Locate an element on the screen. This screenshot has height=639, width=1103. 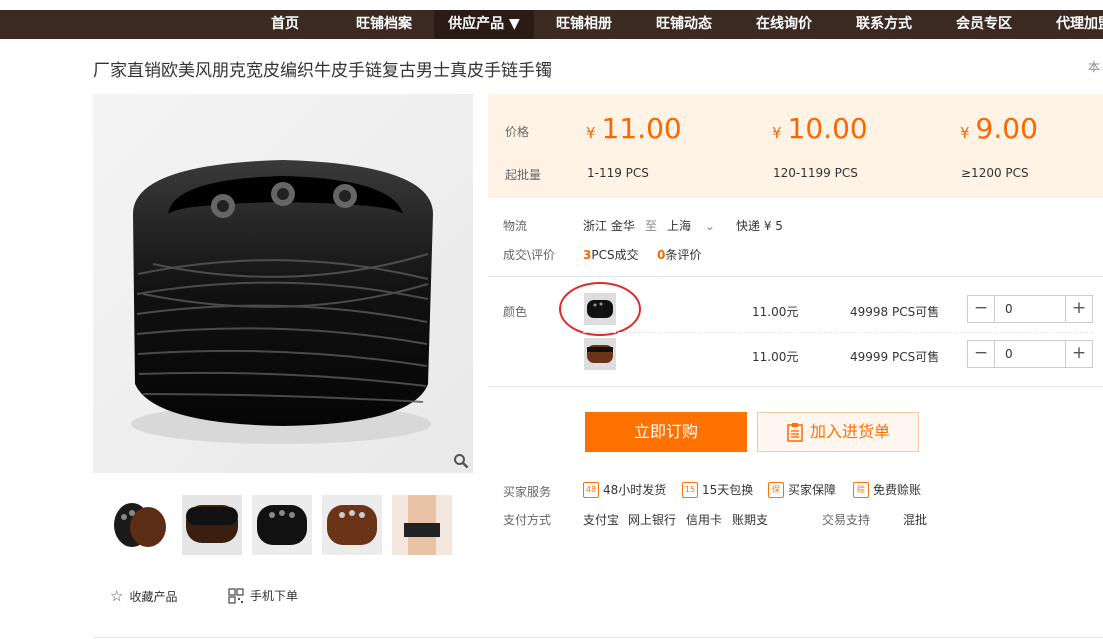
service-label: 买家服务 is located at coordinates (527, 492).